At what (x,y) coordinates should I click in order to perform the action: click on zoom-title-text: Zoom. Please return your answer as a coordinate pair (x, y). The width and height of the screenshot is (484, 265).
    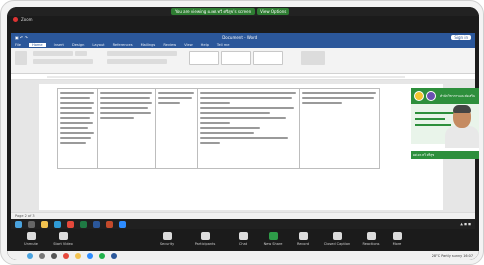
    Looking at the image, I should click on (27, 19).